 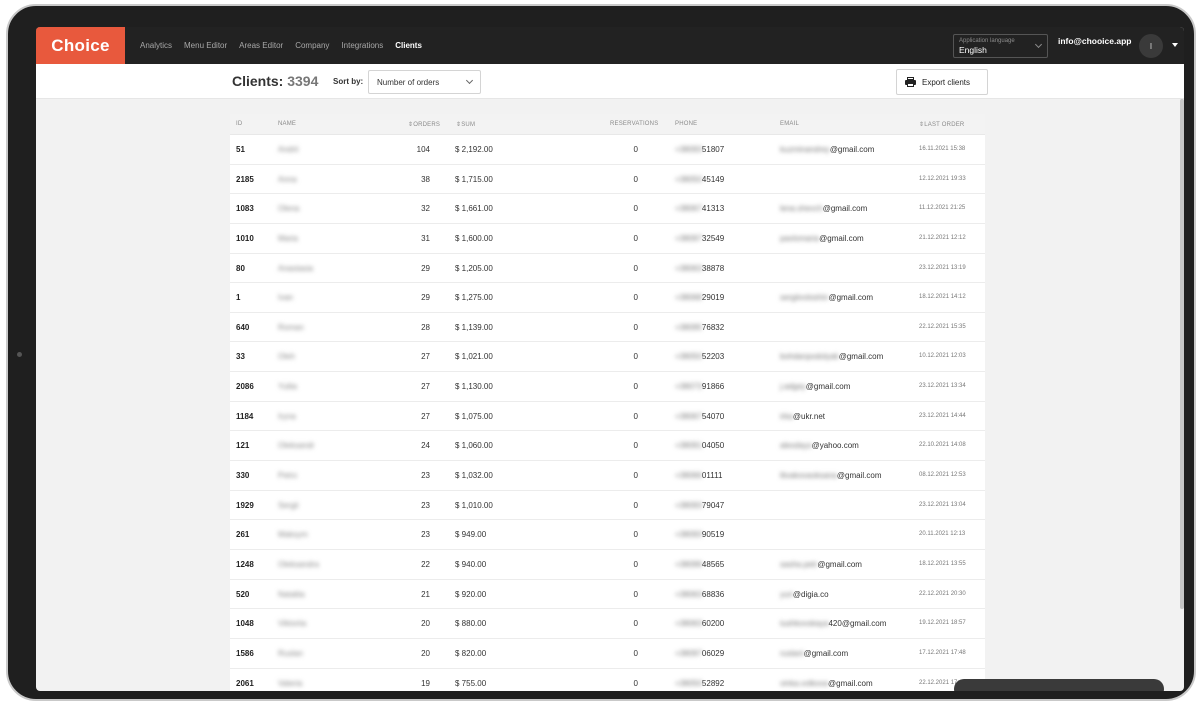 I want to click on column-header-reservations: RESERVATIONS, so click(x=634, y=124).